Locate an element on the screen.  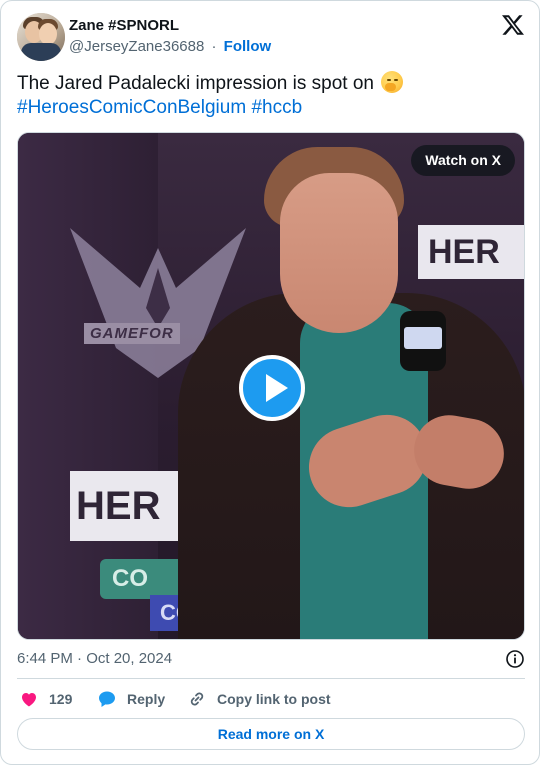
author-block: Zane #SPNORL @JerseyZane36688 · Follow is located at coordinates (170, 36).